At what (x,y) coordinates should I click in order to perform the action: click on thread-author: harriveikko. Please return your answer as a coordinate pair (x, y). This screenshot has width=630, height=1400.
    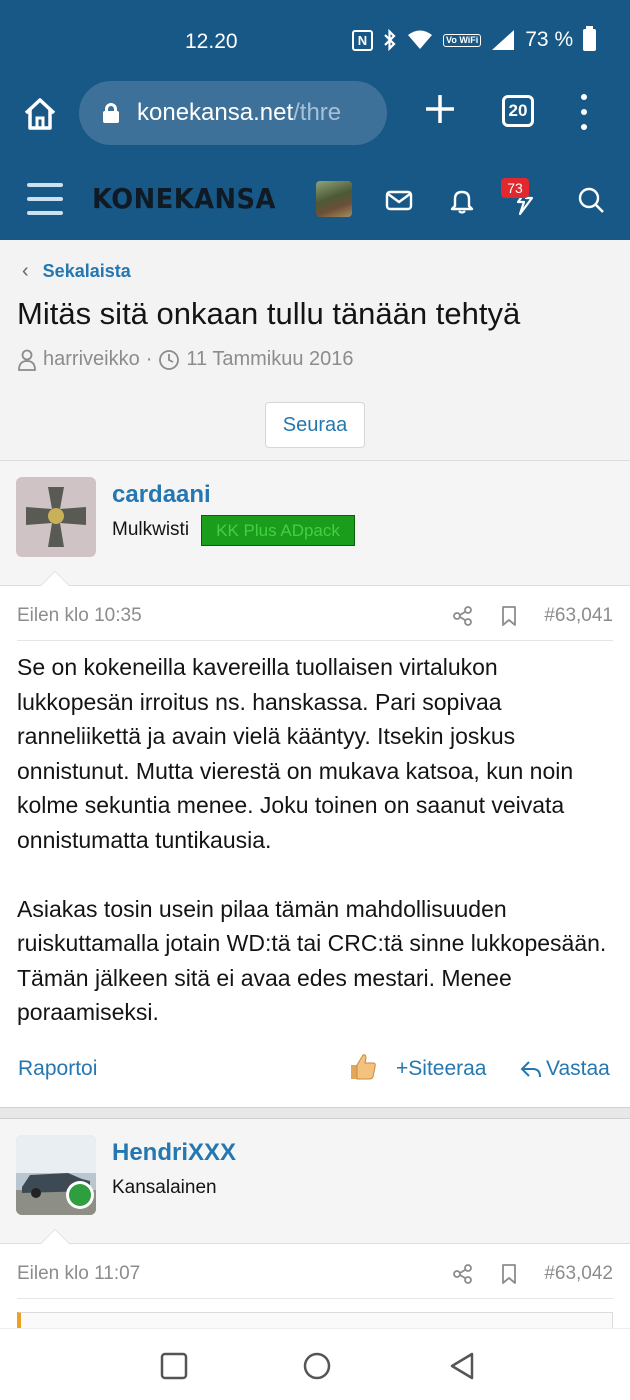
    Looking at the image, I should click on (91, 359).